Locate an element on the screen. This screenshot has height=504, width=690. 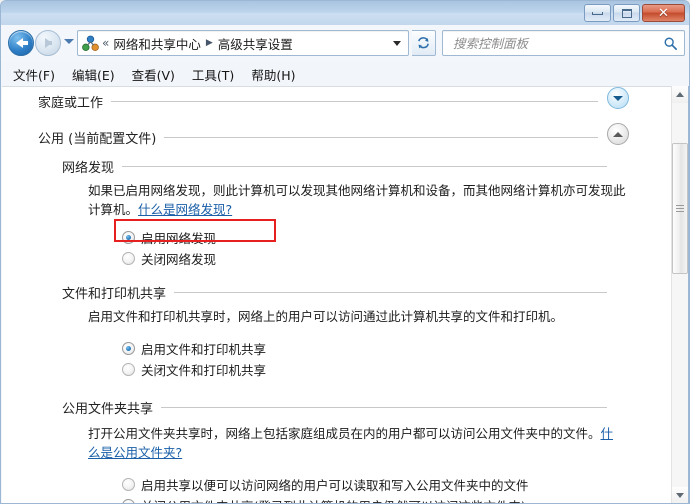
refresh-icon is located at coordinates (423, 42).